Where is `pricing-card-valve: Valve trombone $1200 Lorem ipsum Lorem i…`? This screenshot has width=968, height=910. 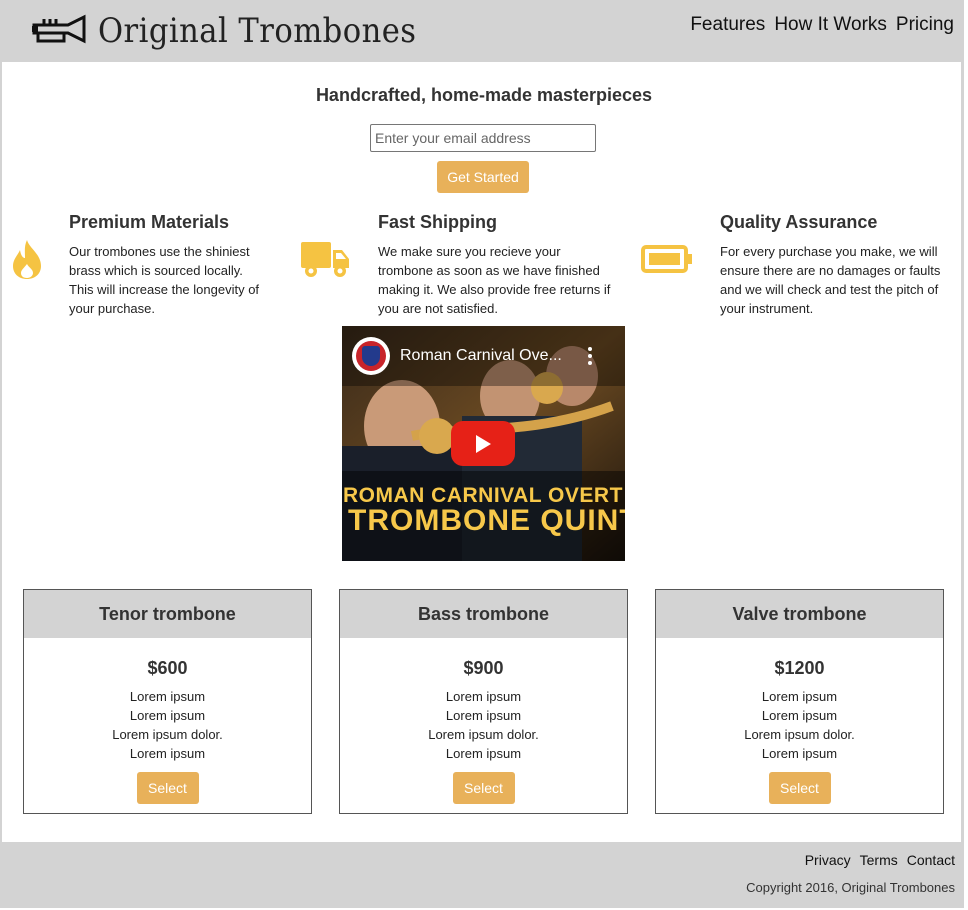
pricing-card-valve: Valve trombone $1200 Lorem ipsum Lorem i… is located at coordinates (799, 701).